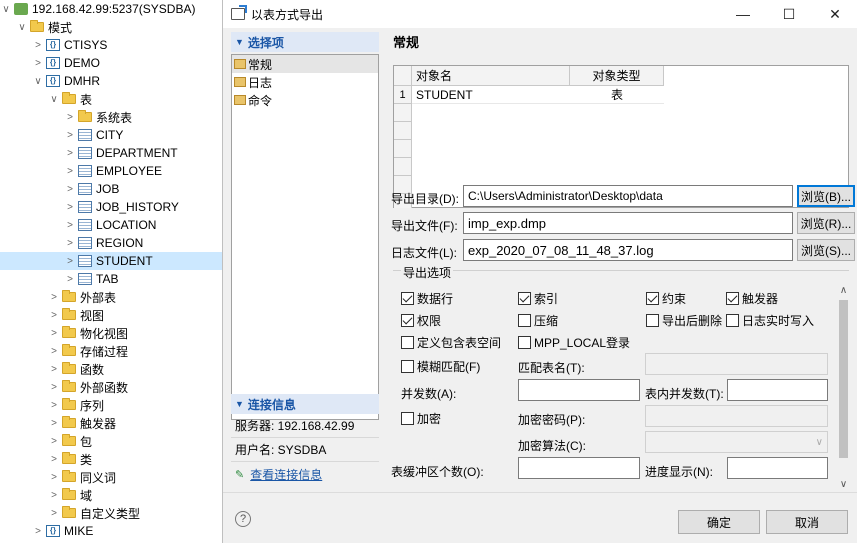 The height and width of the screenshot is (543, 857). Describe the element at coordinates (111, 405) in the screenshot. I see `tree-item: > 序列` at that location.